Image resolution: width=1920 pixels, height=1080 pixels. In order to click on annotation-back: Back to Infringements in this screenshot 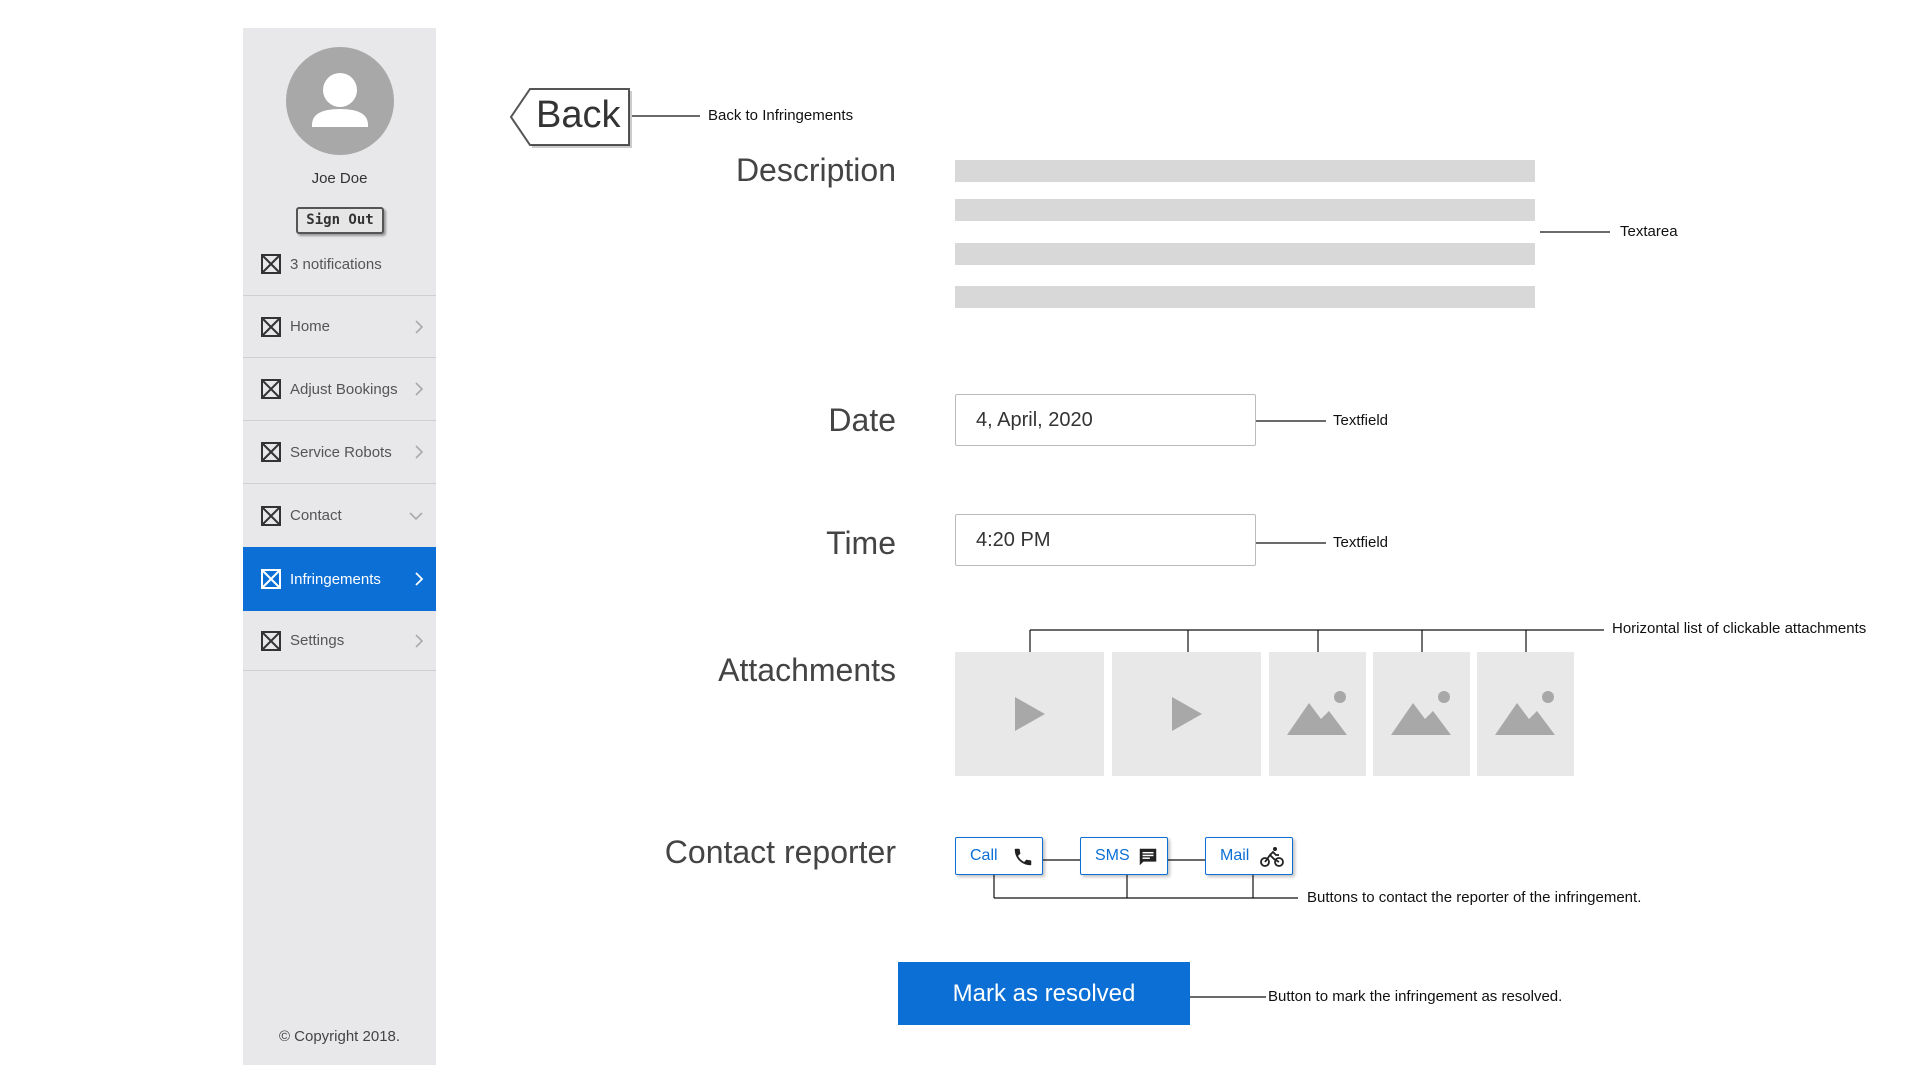, I will do `click(781, 115)`.